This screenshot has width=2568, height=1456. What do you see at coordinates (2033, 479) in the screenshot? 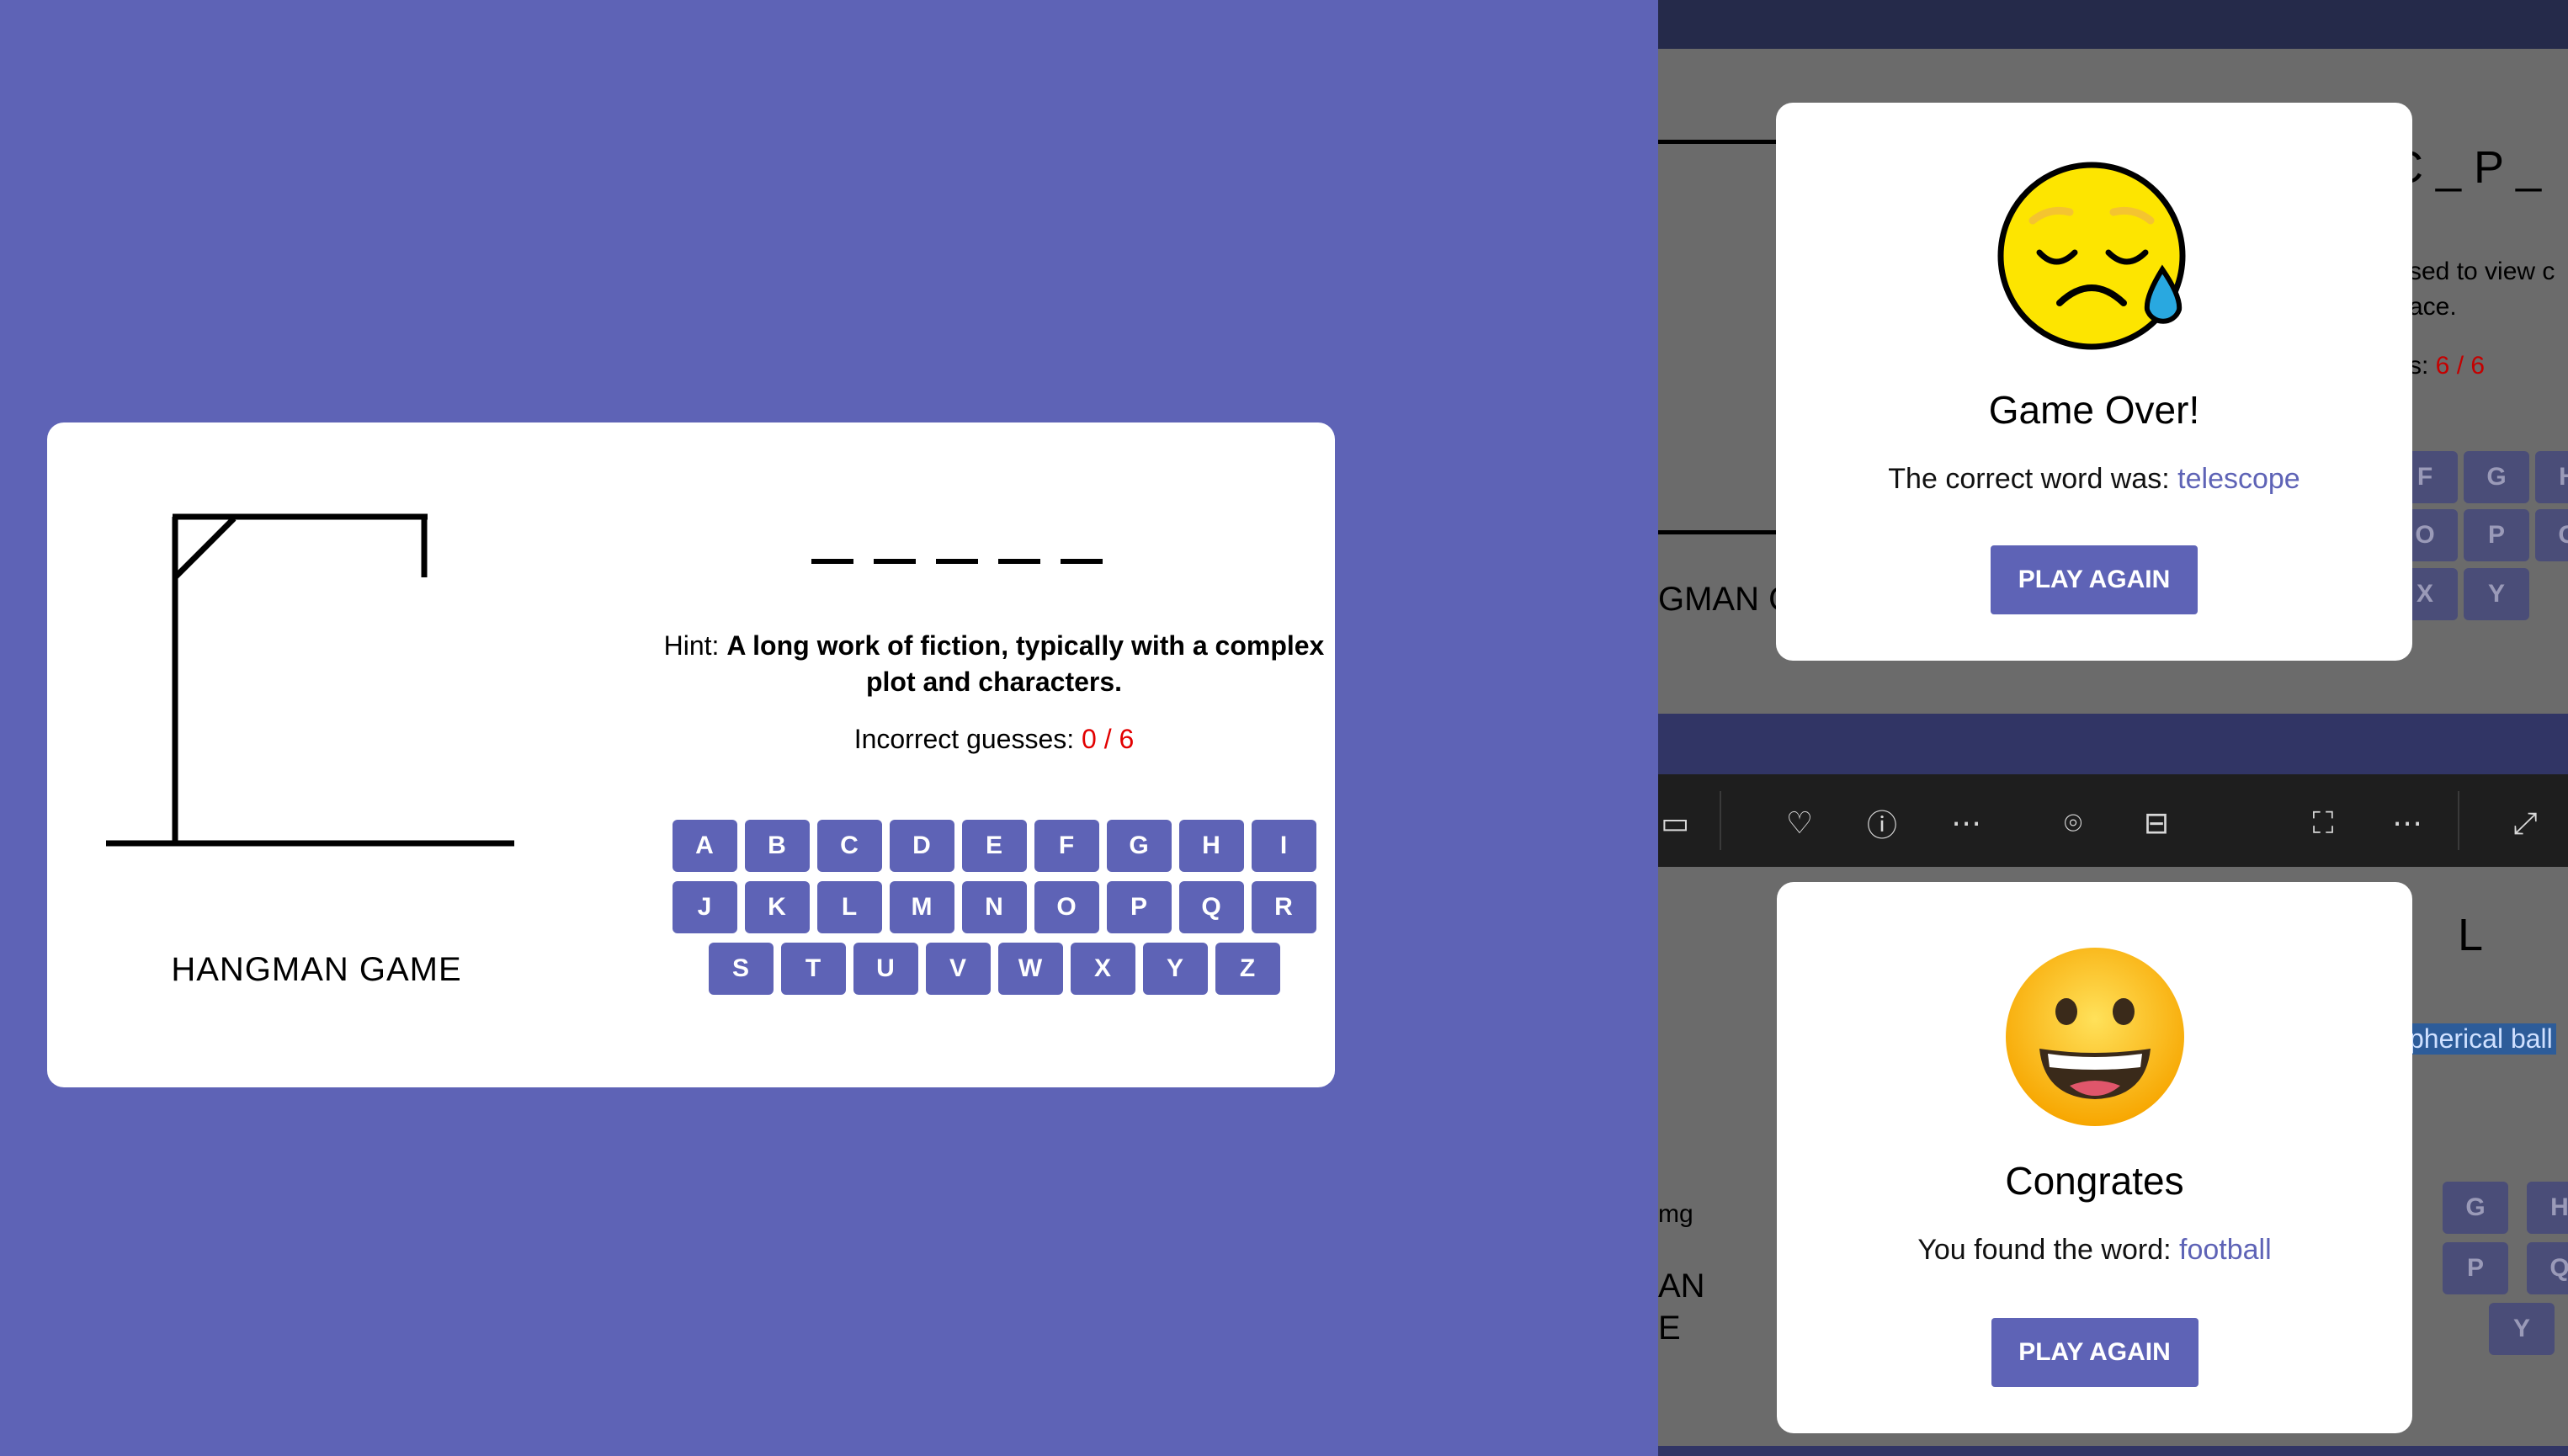
I see `dialog-message-label: The correct word was:` at bounding box center [2033, 479].